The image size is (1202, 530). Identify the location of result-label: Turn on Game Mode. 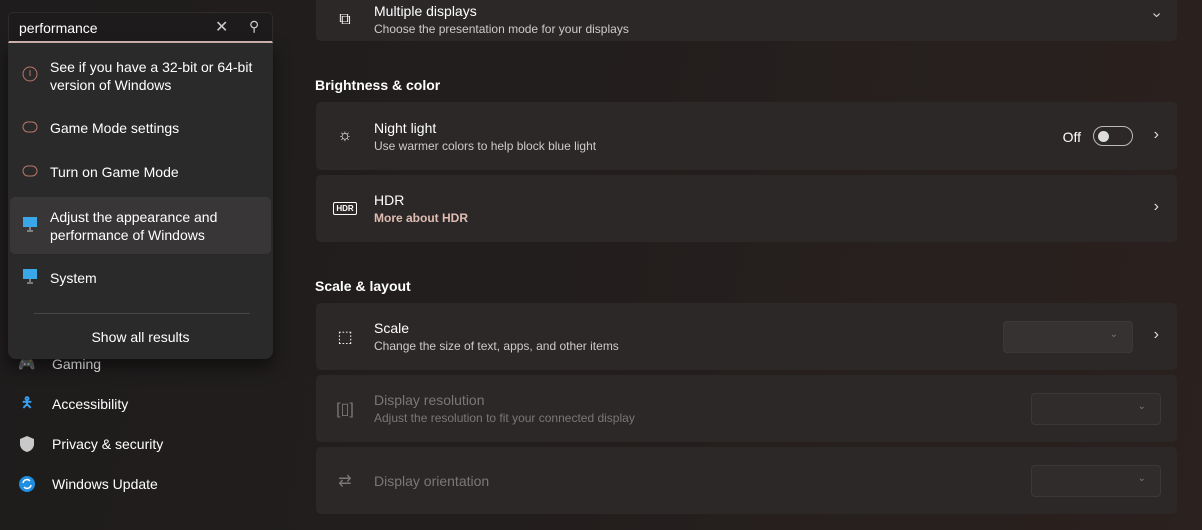
(114, 172).